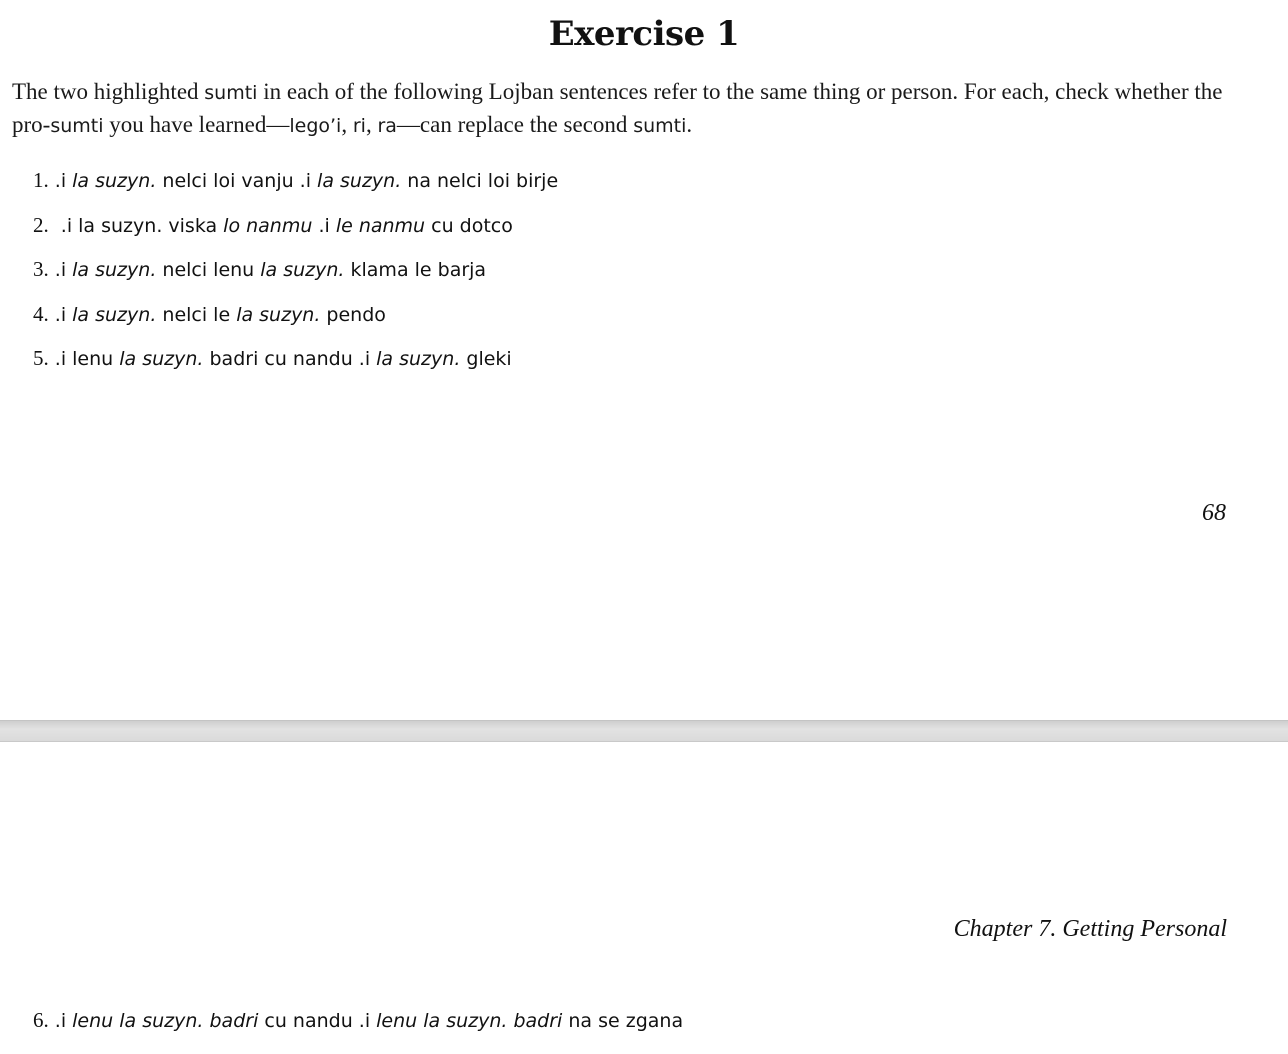 The width and height of the screenshot is (1288, 1054). What do you see at coordinates (1214, 513) in the screenshot?
I see `page-number: 68` at bounding box center [1214, 513].